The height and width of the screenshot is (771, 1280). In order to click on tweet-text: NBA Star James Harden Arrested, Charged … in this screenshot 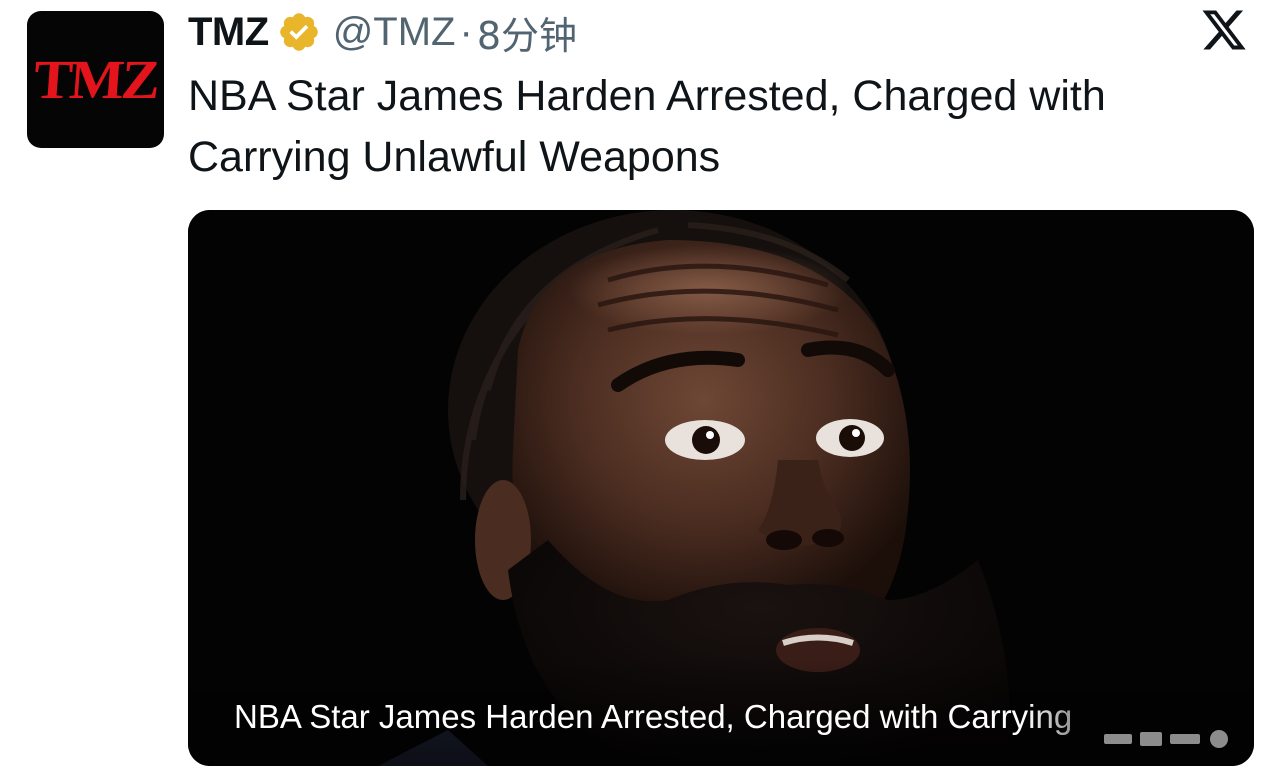, I will do `click(647, 126)`.